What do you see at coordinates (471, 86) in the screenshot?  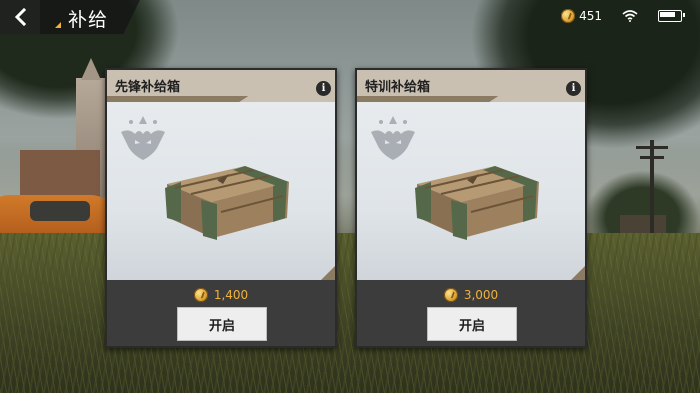 I see `card-header: 特训补给箱 i` at bounding box center [471, 86].